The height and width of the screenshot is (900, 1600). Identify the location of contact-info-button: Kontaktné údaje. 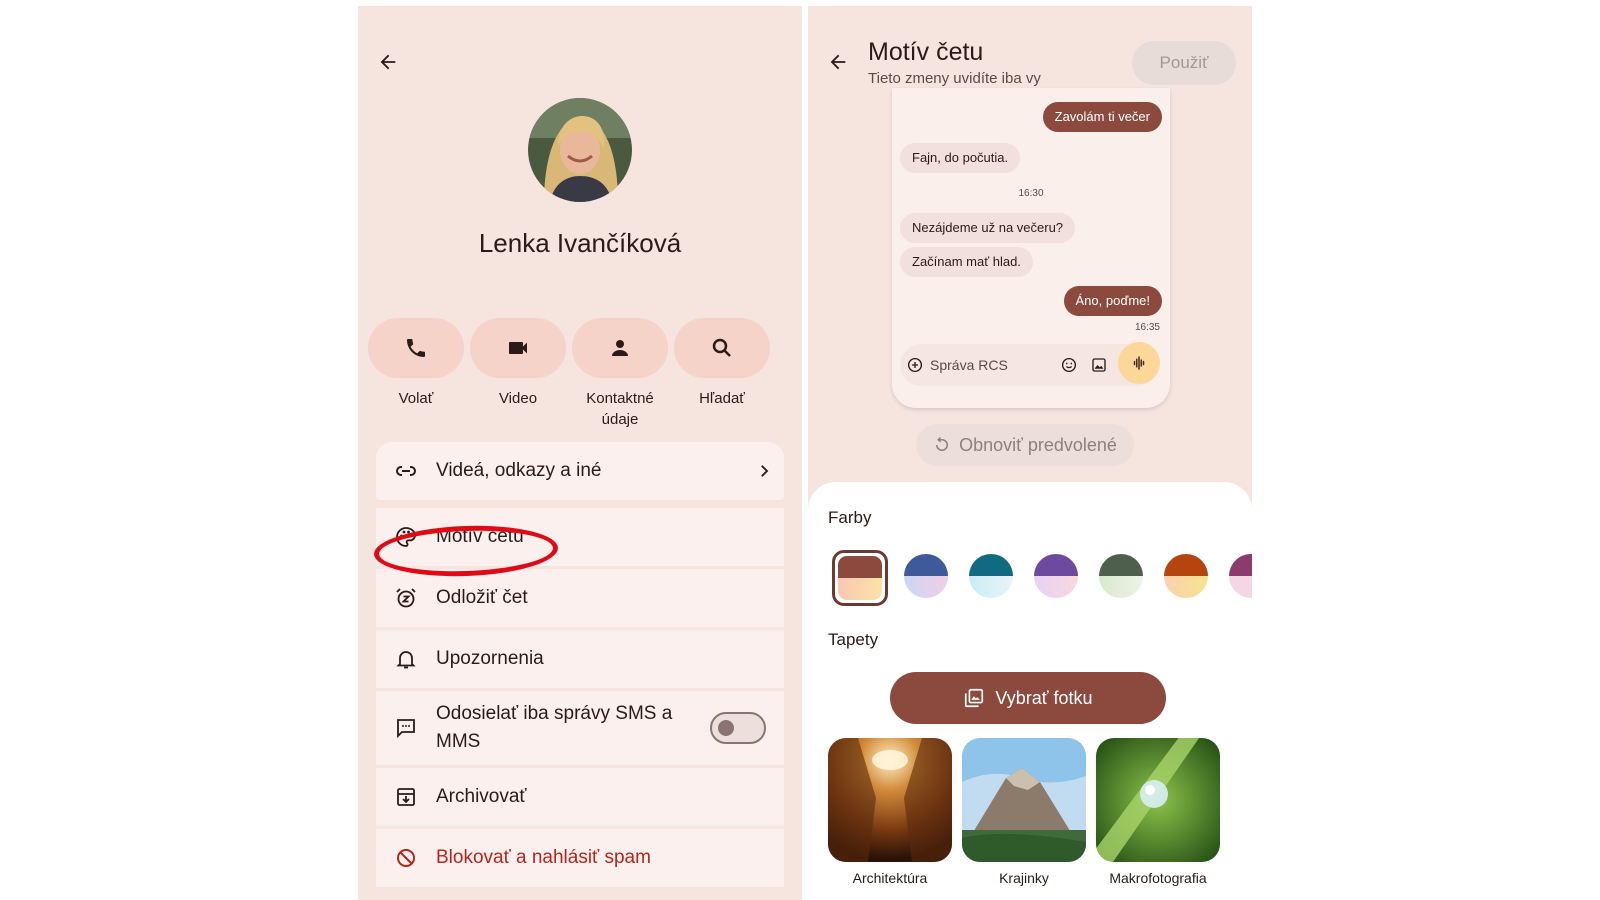
(620, 374).